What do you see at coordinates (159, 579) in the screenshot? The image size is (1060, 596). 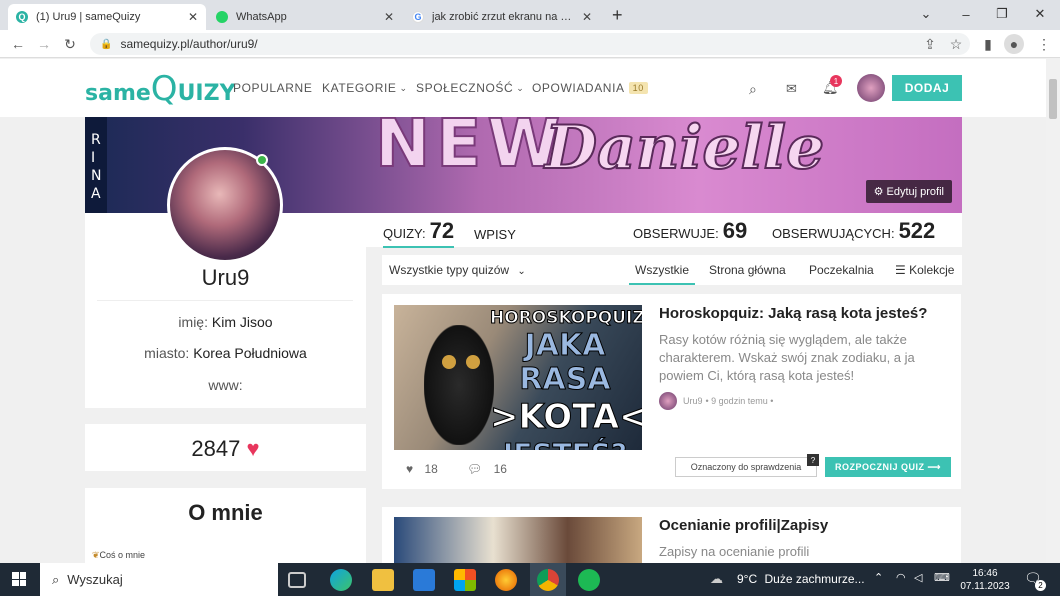 I see `taskbar-search: ⌕ Wyszukaj` at bounding box center [159, 579].